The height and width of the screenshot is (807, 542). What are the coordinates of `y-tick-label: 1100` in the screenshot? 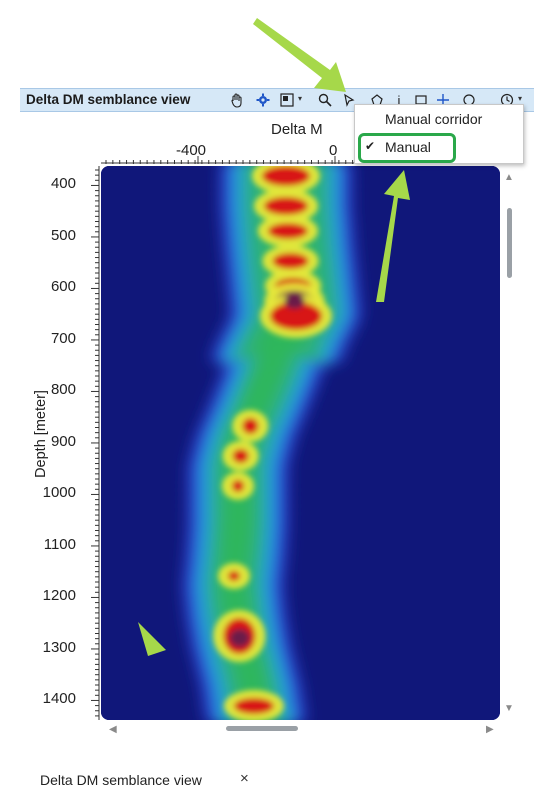 It's located at (59, 544).